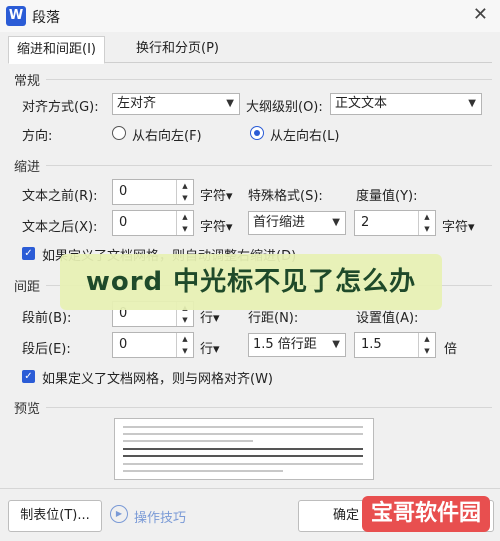 This screenshot has width=500, height=541. I want to click on tab-indent-spacing: 缩进和间距(I), so click(56, 50).